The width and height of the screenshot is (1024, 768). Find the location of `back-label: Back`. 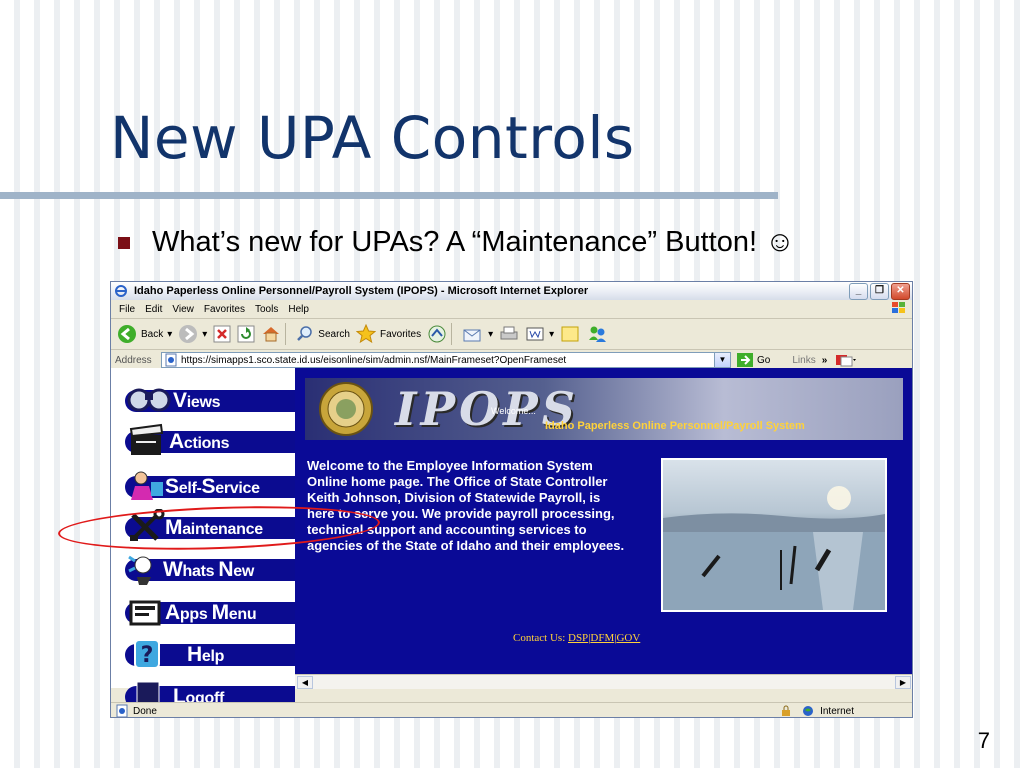

back-label: Back is located at coordinates (152, 334).